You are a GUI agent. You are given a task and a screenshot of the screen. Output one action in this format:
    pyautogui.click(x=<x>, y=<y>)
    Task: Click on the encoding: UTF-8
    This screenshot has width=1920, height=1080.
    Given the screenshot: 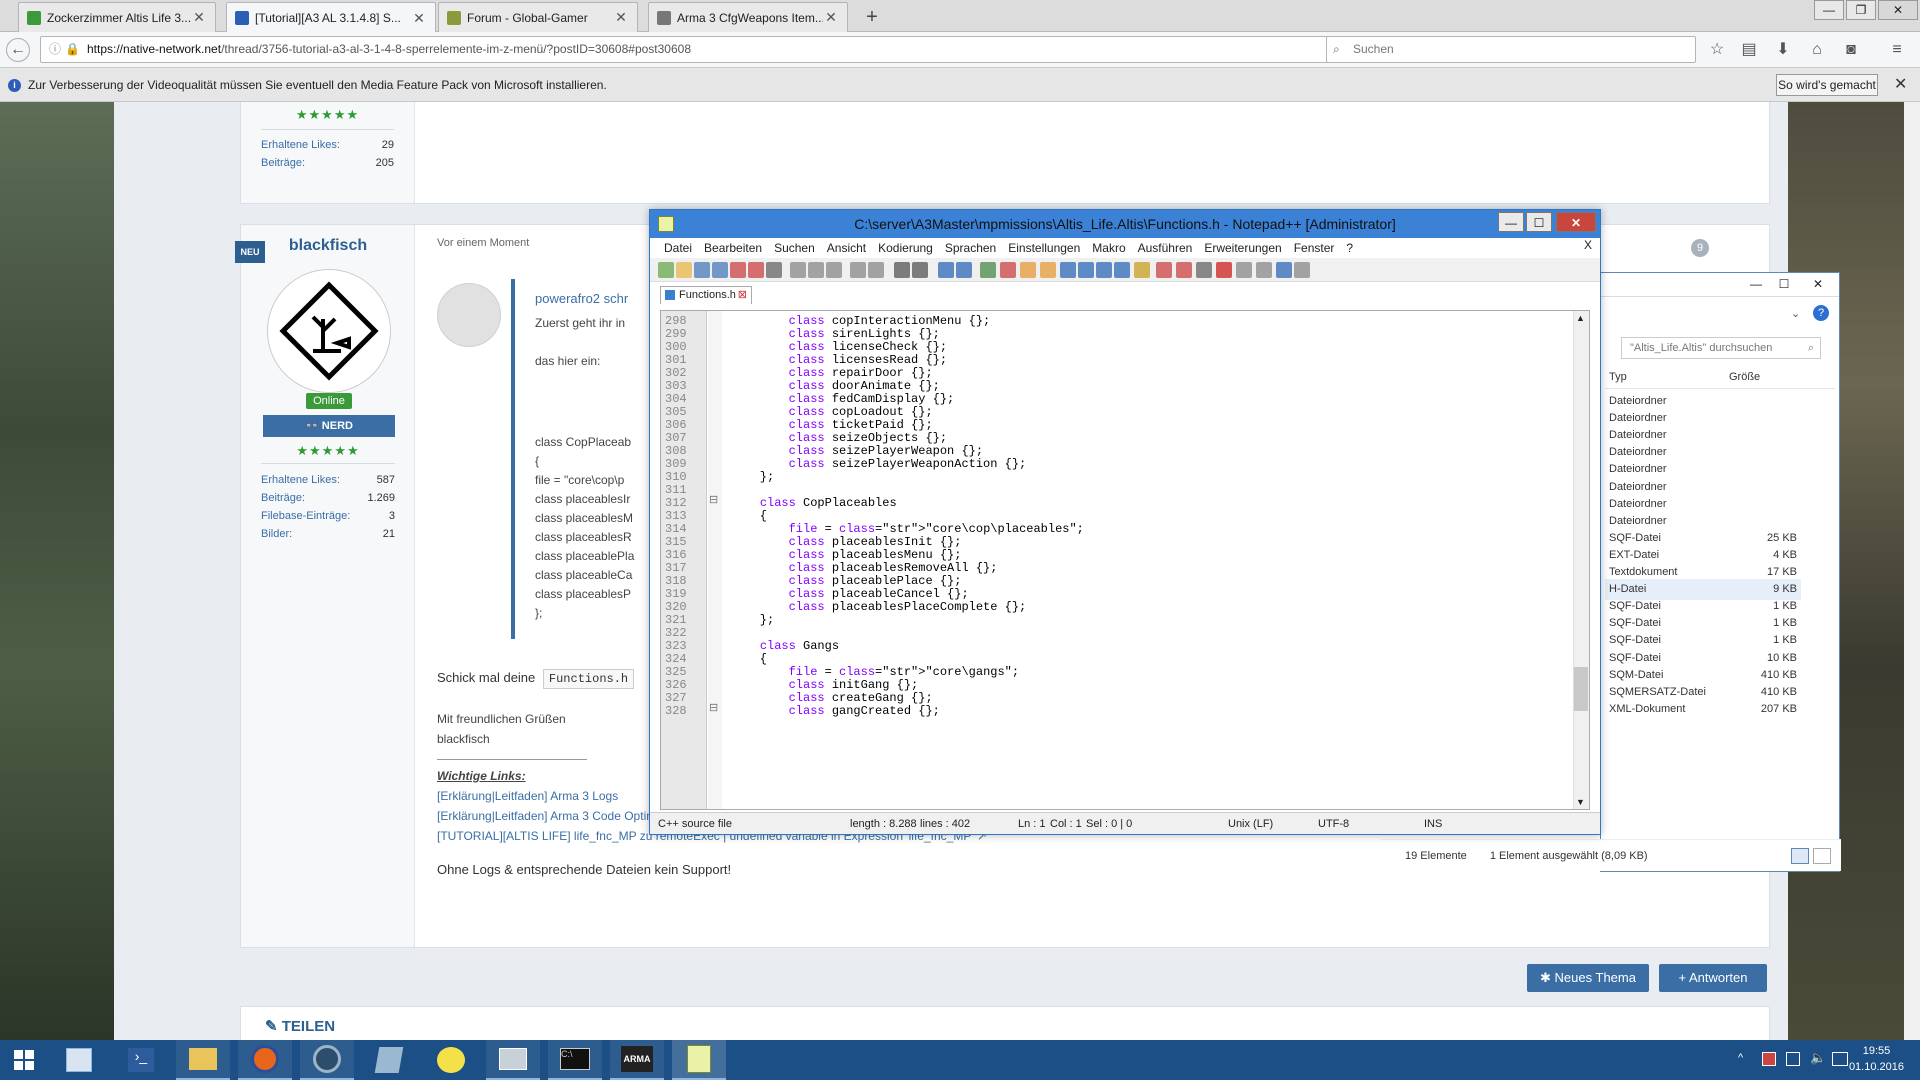 What is the action you would take?
    pyautogui.click(x=1333, y=824)
    